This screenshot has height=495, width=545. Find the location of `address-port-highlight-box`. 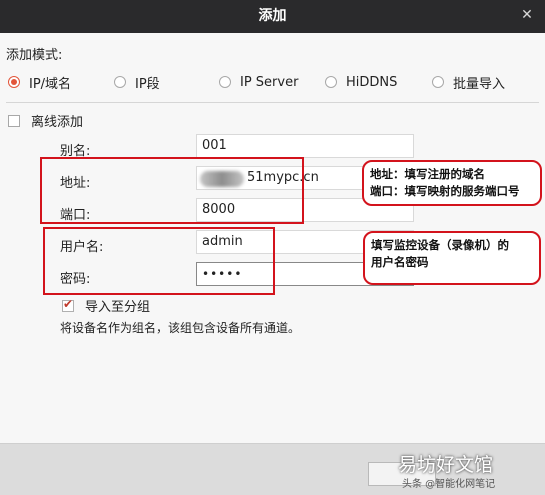

address-port-highlight-box is located at coordinates (172, 190).